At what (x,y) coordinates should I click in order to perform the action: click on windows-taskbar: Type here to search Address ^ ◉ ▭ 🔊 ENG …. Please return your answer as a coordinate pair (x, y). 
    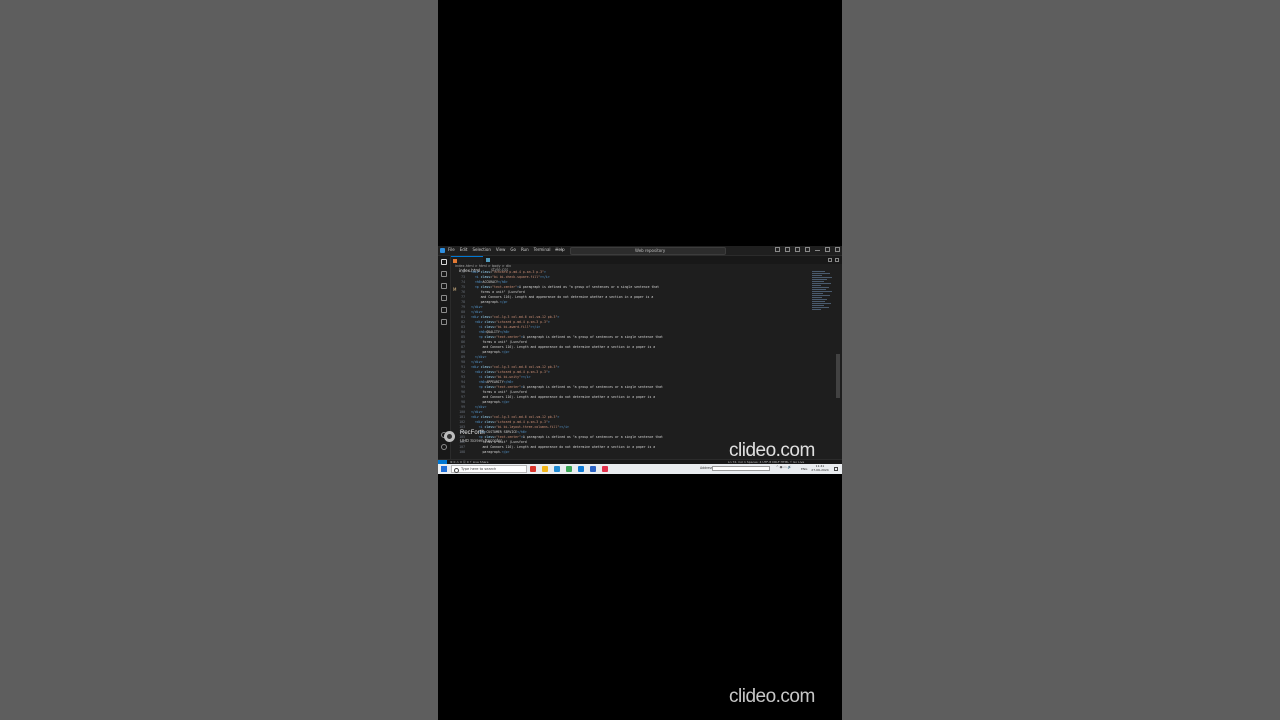
    Looking at the image, I should click on (640, 469).